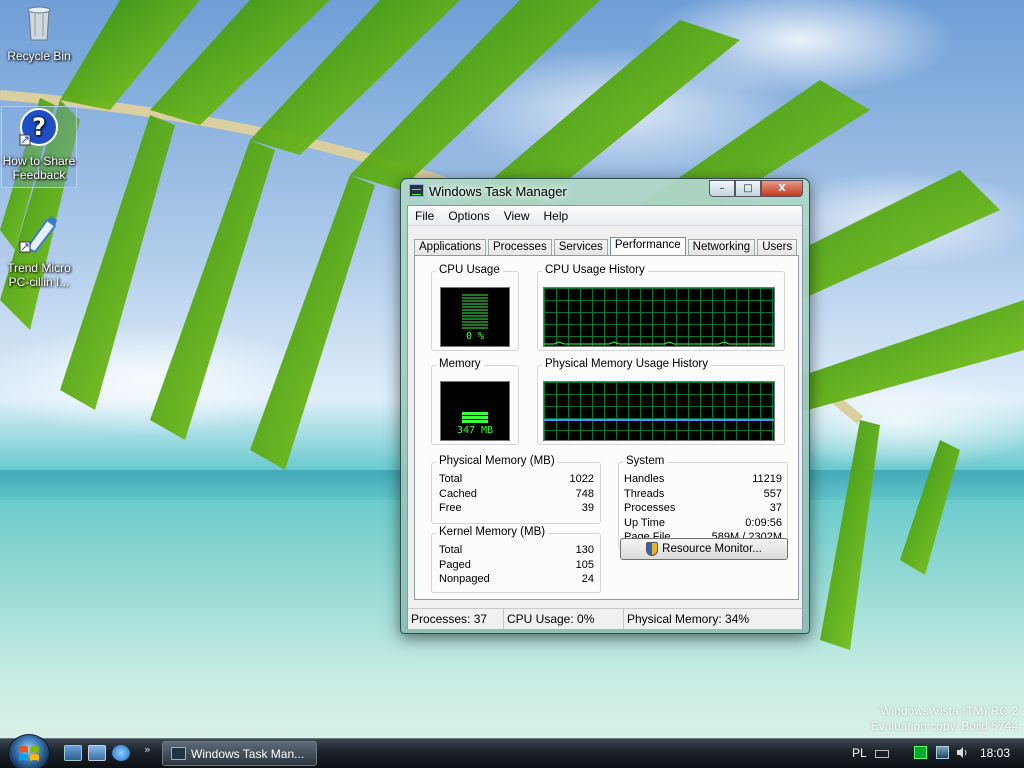  Describe the element at coordinates (516, 479) in the screenshot. I see `table-row: Total 1022` at that location.